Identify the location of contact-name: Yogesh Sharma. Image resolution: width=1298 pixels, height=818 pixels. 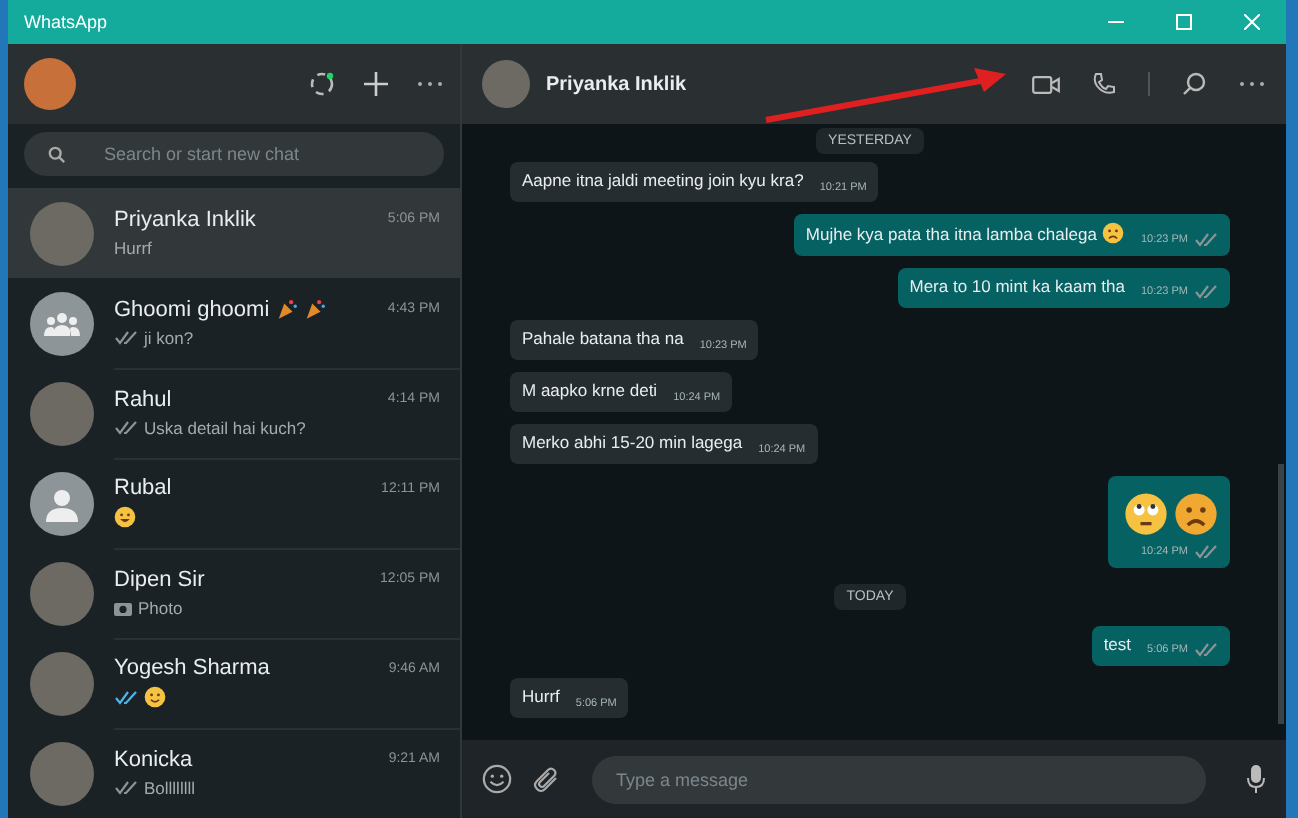
(192, 668).